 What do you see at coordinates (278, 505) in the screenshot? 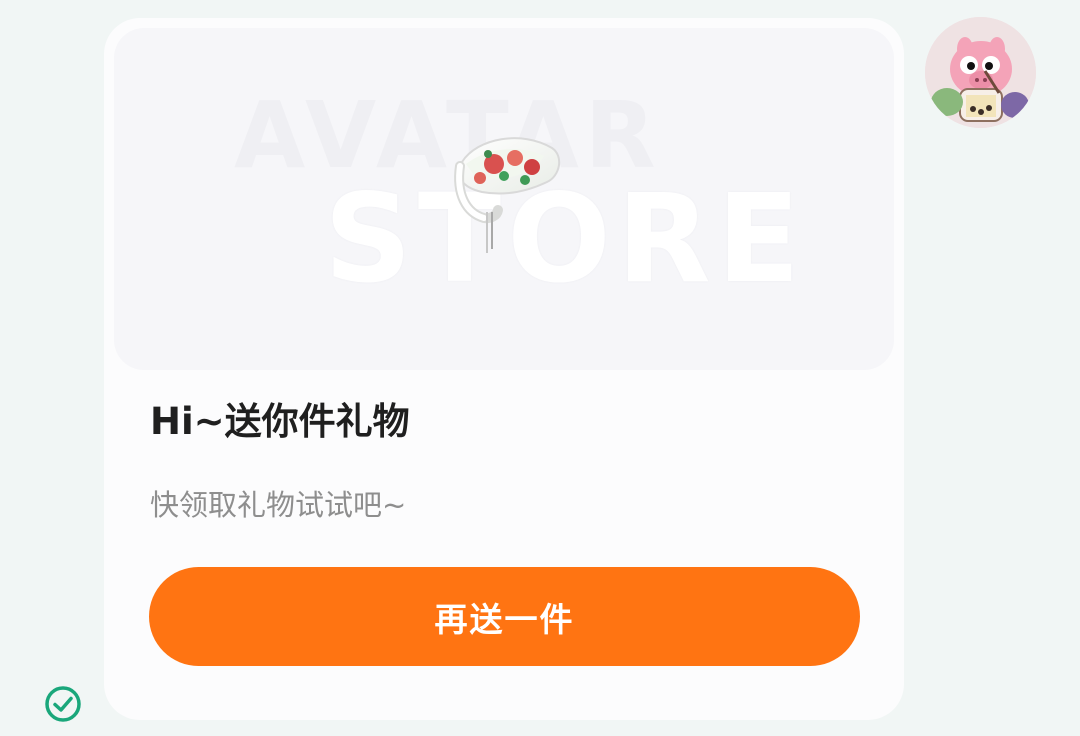
I see `gift-subtitle: 快领取礼物试试吧~` at bounding box center [278, 505].